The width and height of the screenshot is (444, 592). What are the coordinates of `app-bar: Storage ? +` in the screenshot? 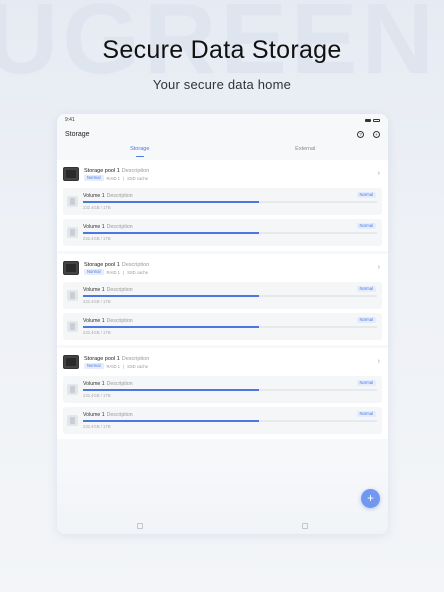 It's located at (222, 134).